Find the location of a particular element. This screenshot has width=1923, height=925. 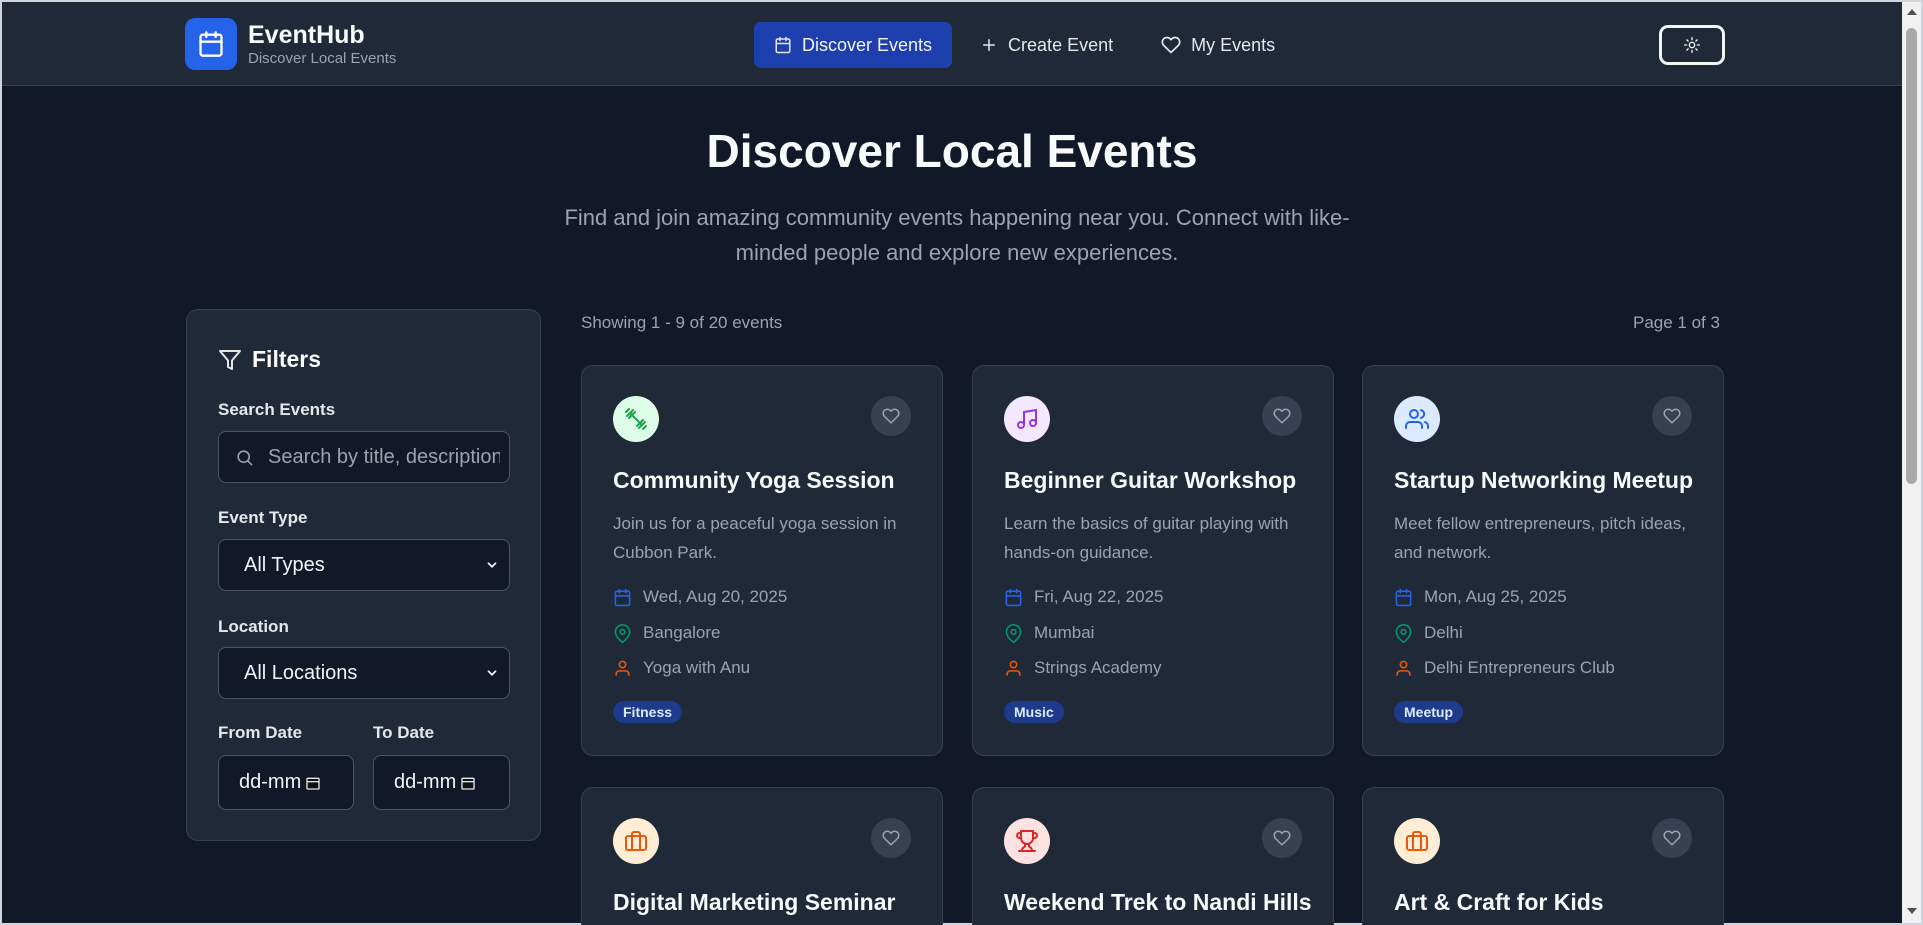

event-location-text: Delhi is located at coordinates (1443, 632).